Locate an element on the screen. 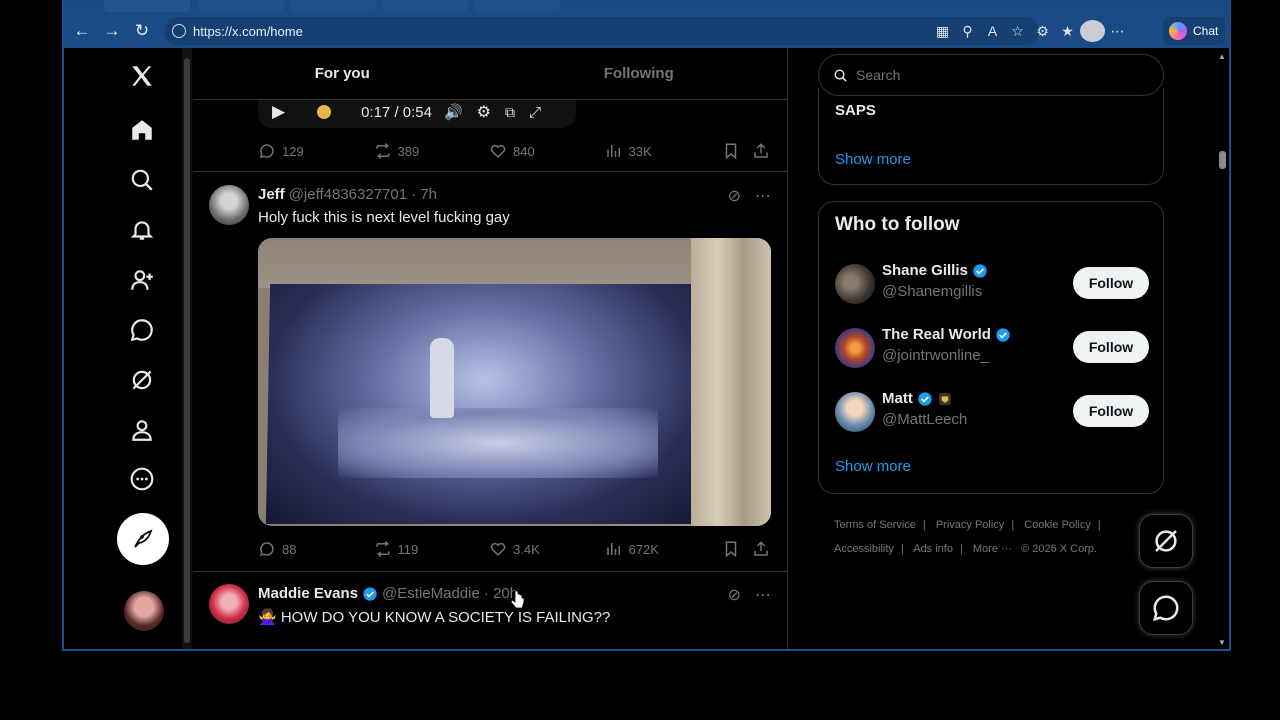 The image size is (1280, 720). extensions-icon: ⚙ is located at coordinates (1042, 31).